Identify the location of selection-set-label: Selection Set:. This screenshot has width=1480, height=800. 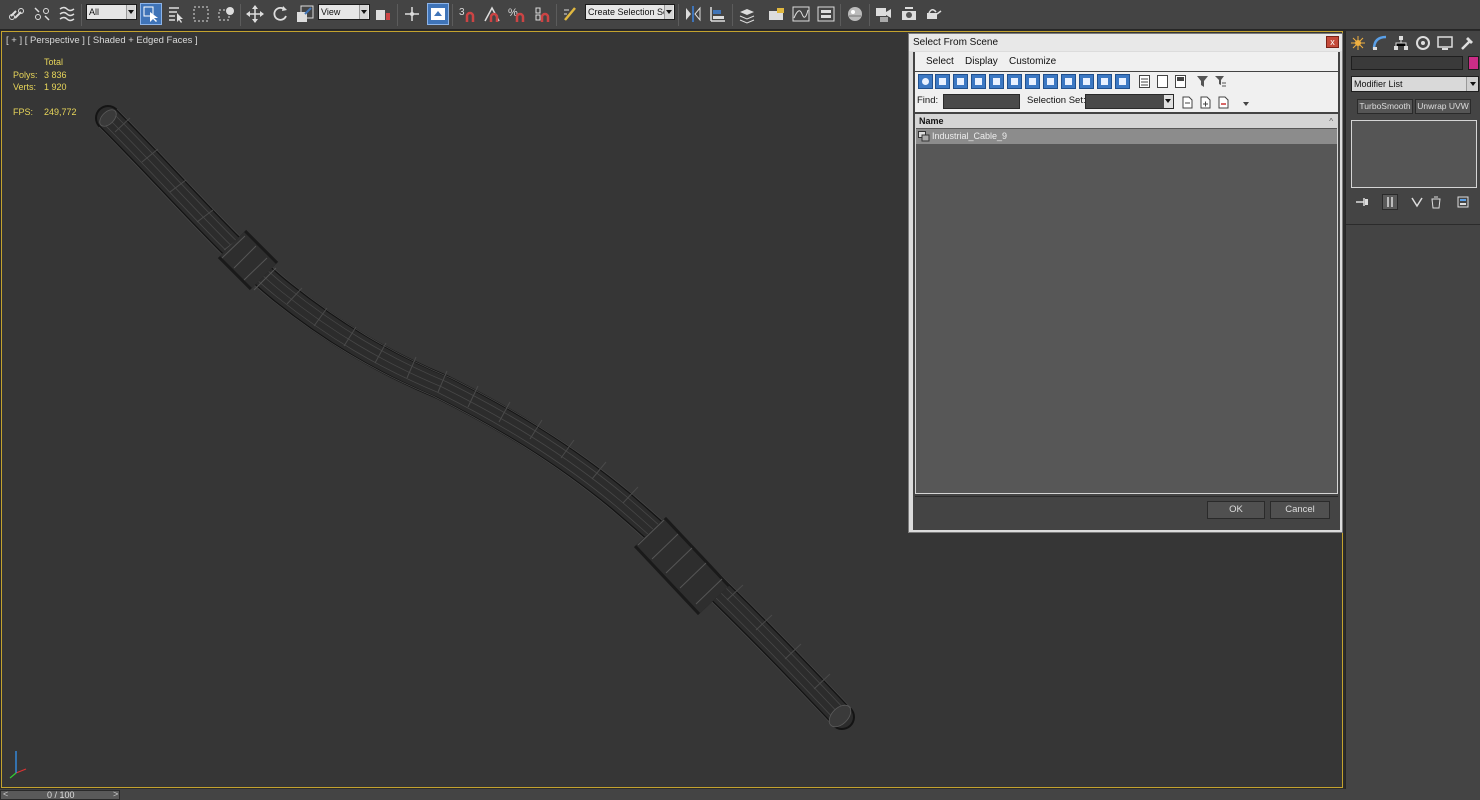
(1056, 100).